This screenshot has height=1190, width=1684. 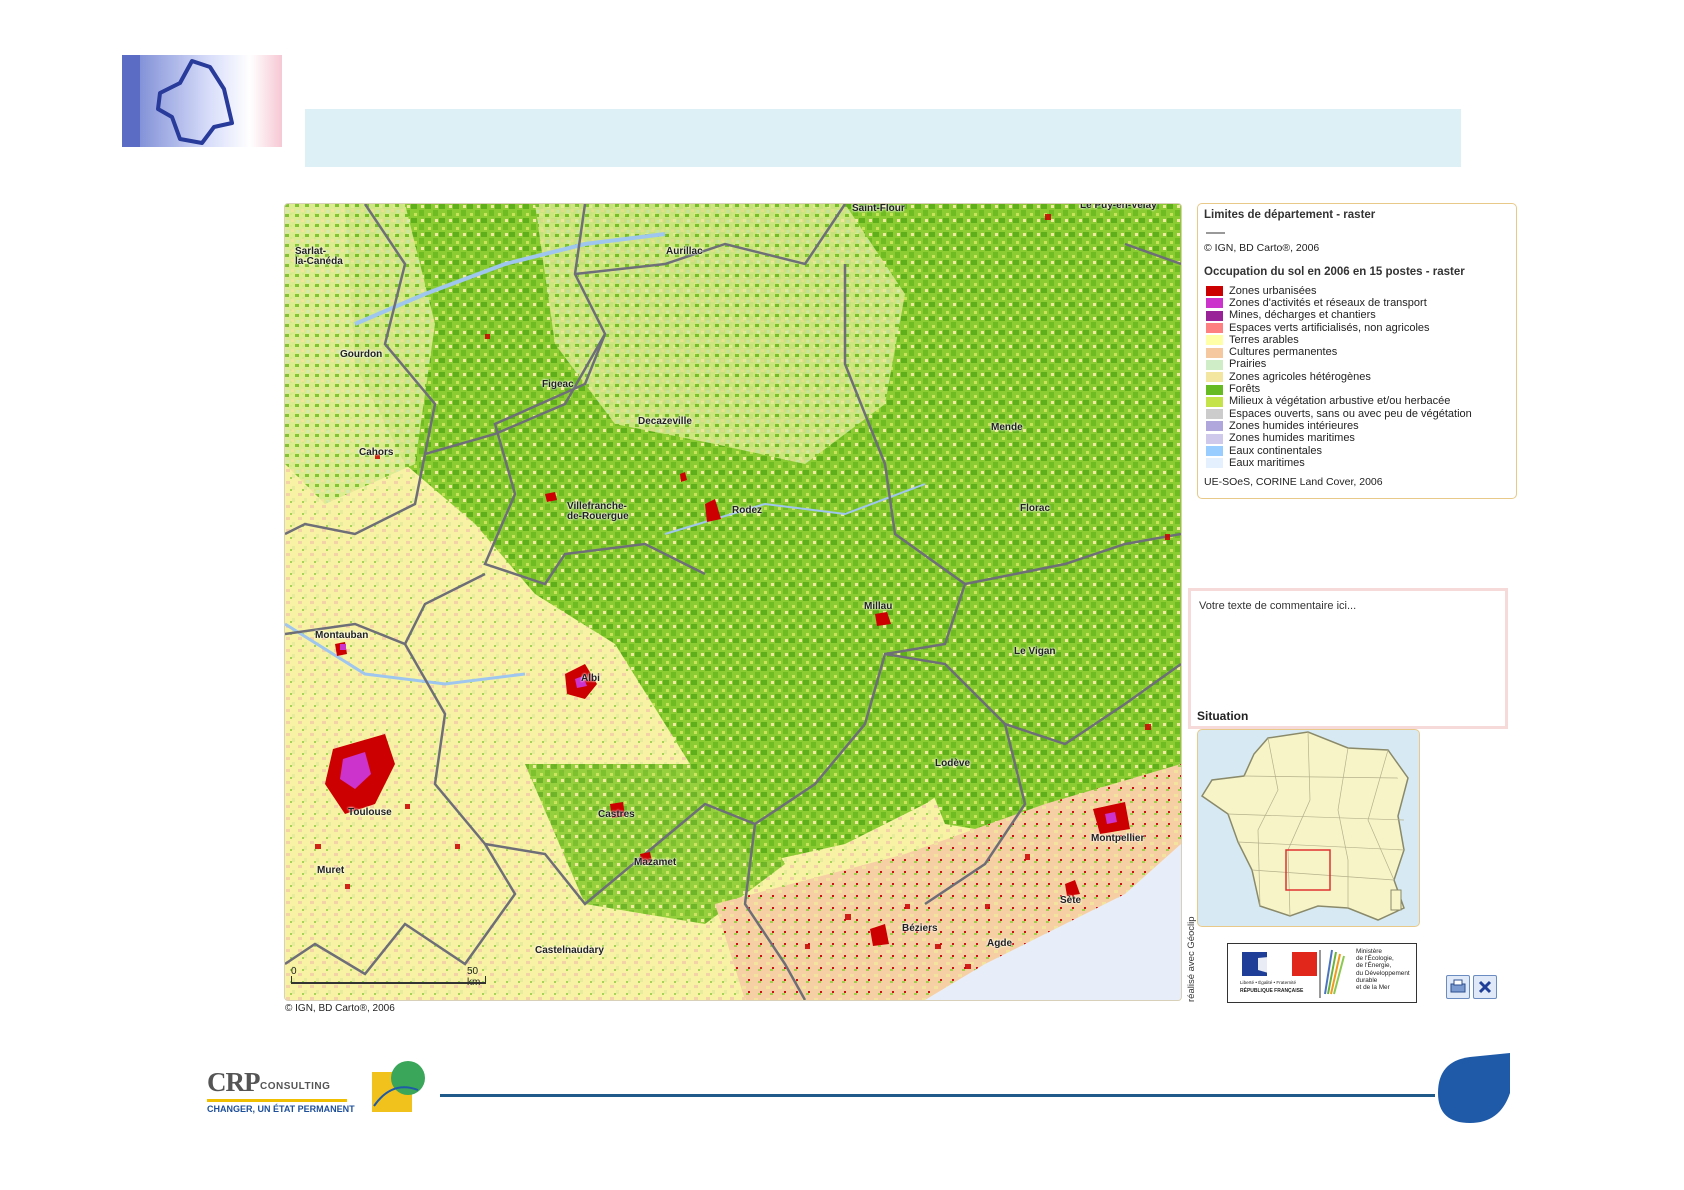 What do you see at coordinates (1007, 427) in the screenshot?
I see `city-label: Mende` at bounding box center [1007, 427].